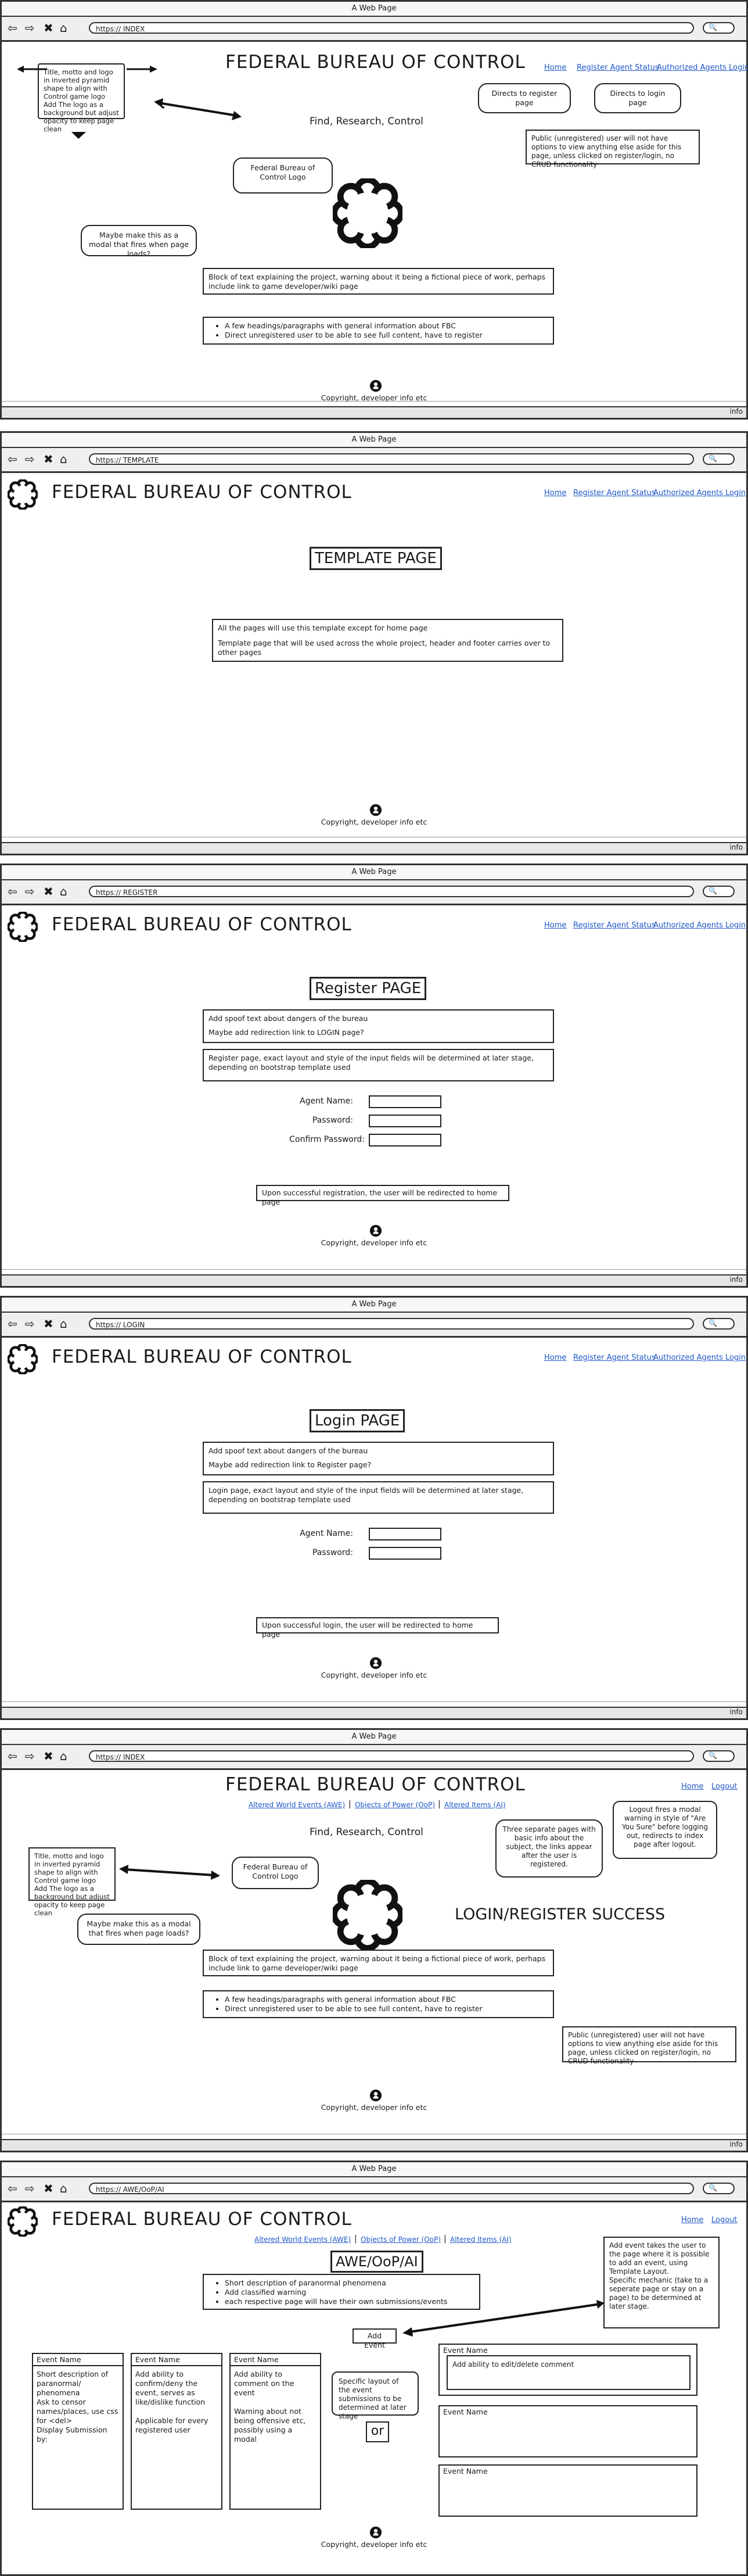  Describe the element at coordinates (283, 175) in the screenshot. I see `logo-bubble: Federal Bureau of Control Logo` at that location.